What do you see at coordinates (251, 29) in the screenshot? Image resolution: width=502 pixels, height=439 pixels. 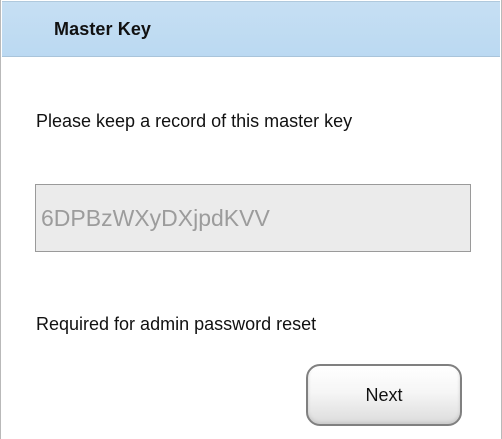 I see `title-bar: Master Key` at bounding box center [251, 29].